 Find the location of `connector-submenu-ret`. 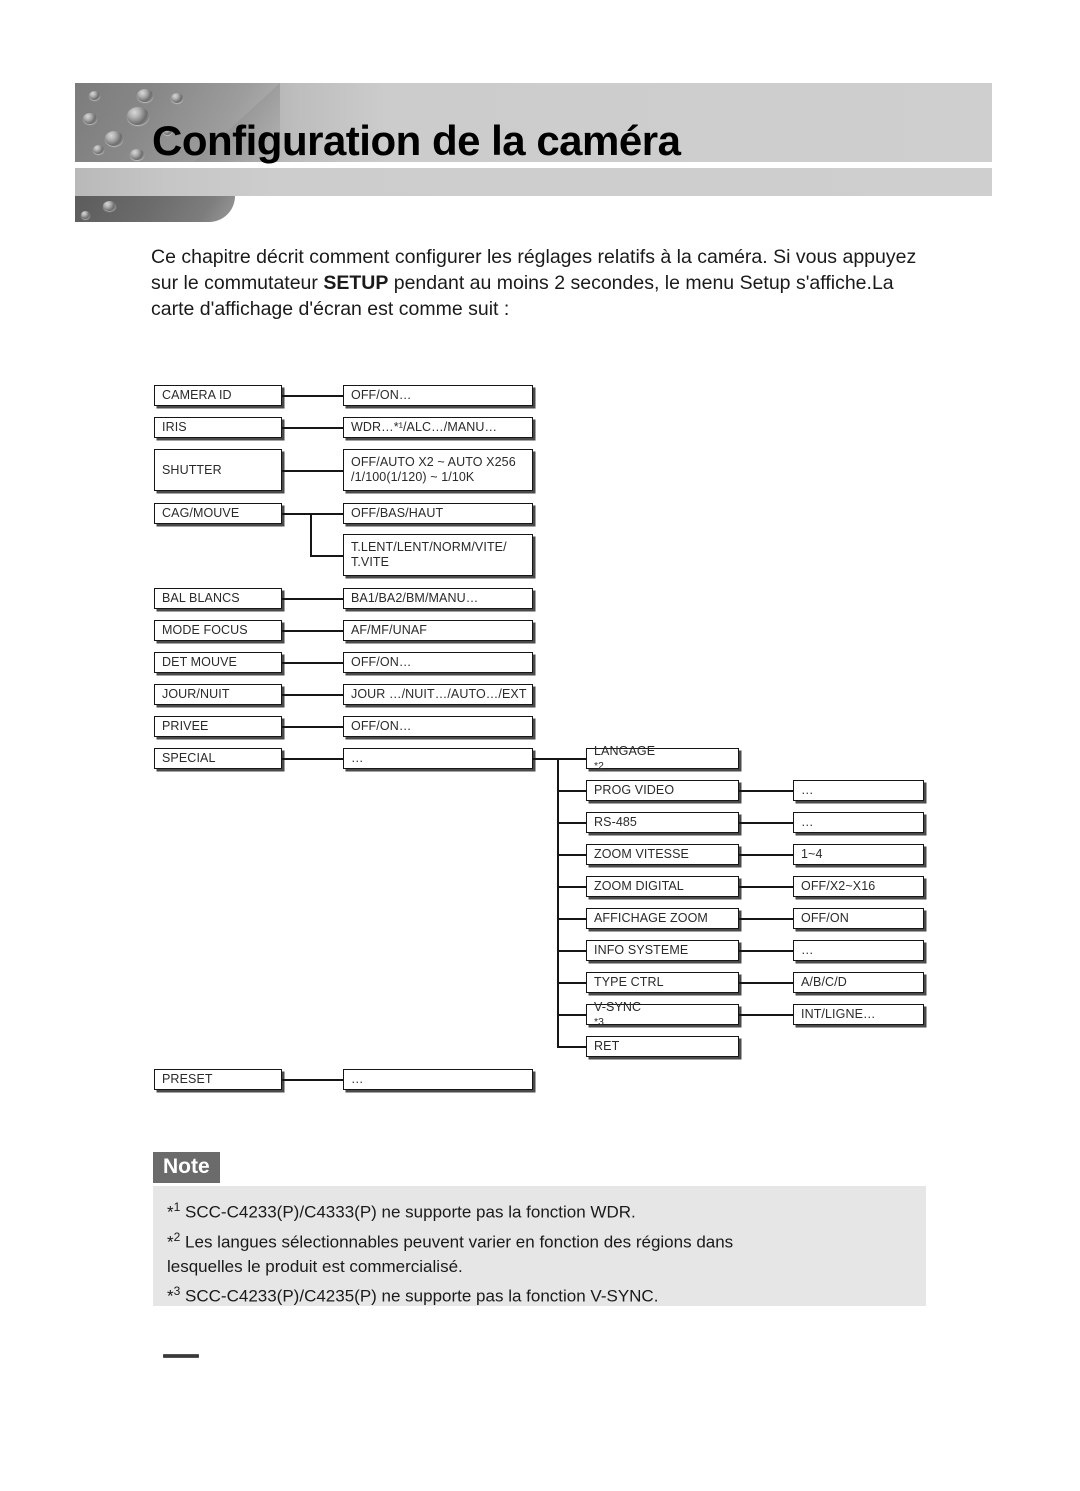

connector-submenu-ret is located at coordinates (571, 1047).